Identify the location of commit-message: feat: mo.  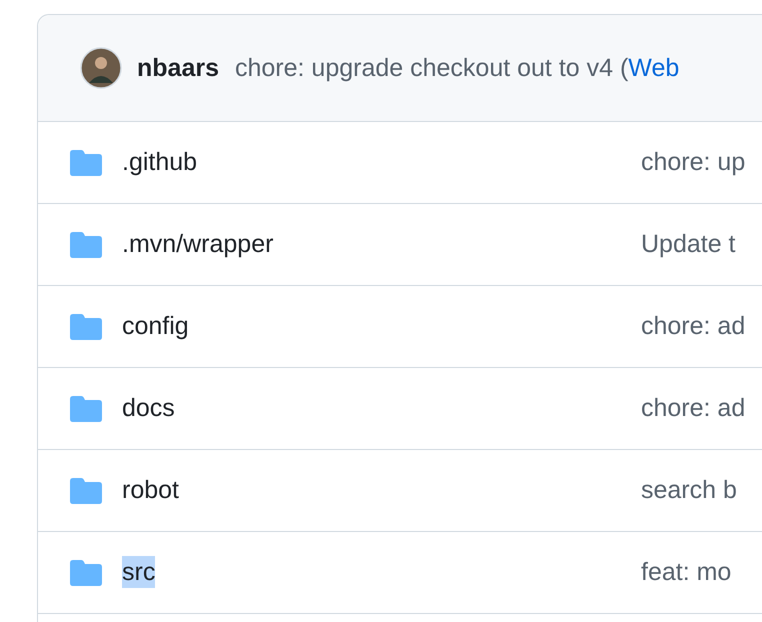
(686, 572).